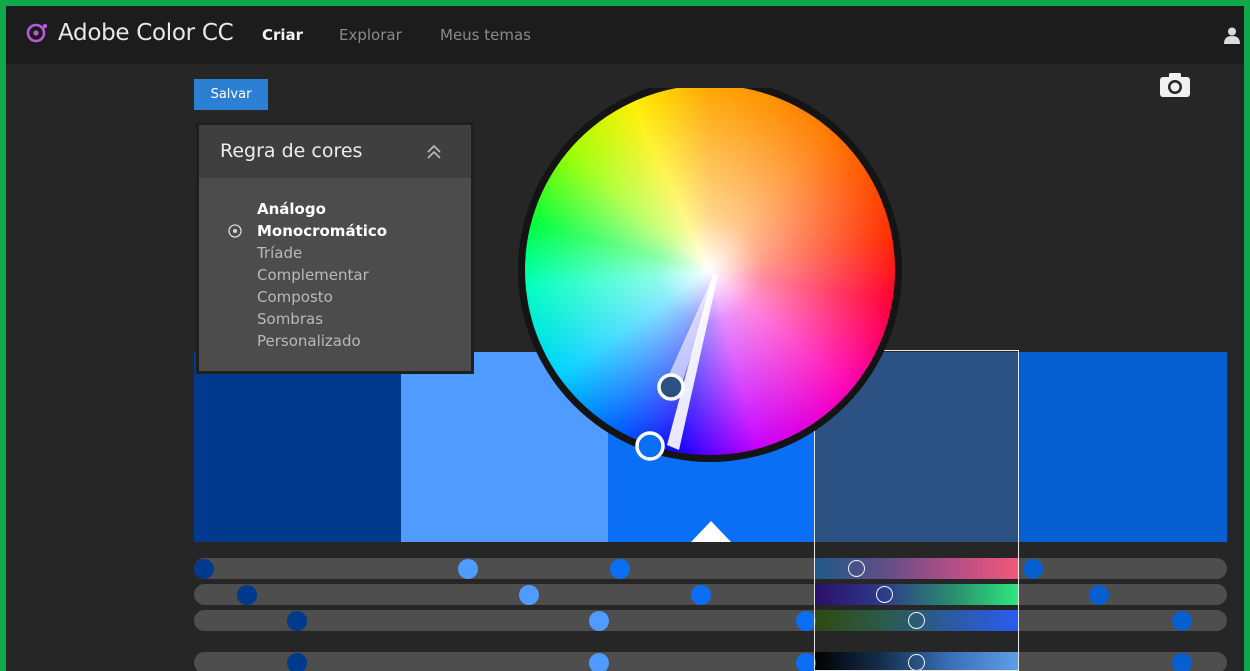 This screenshot has width=1250, height=671. I want to click on wheel-marker-base, so click(650, 446).